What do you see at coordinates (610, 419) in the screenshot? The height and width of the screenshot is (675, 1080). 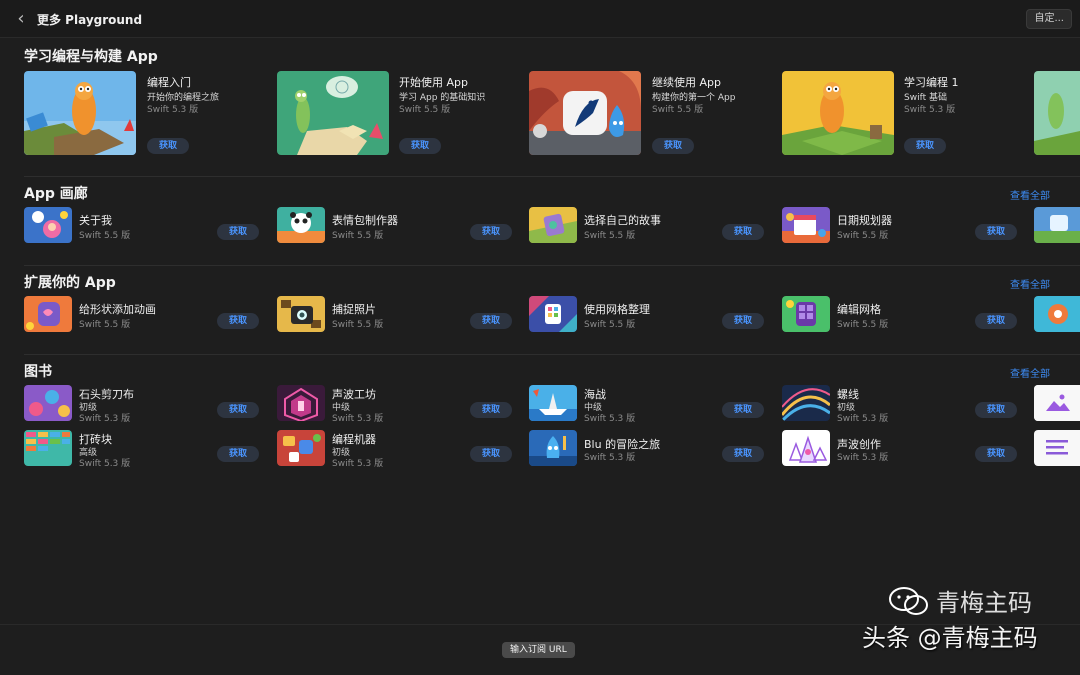 I see `book-version-3: Swift 5.3 版` at bounding box center [610, 419].